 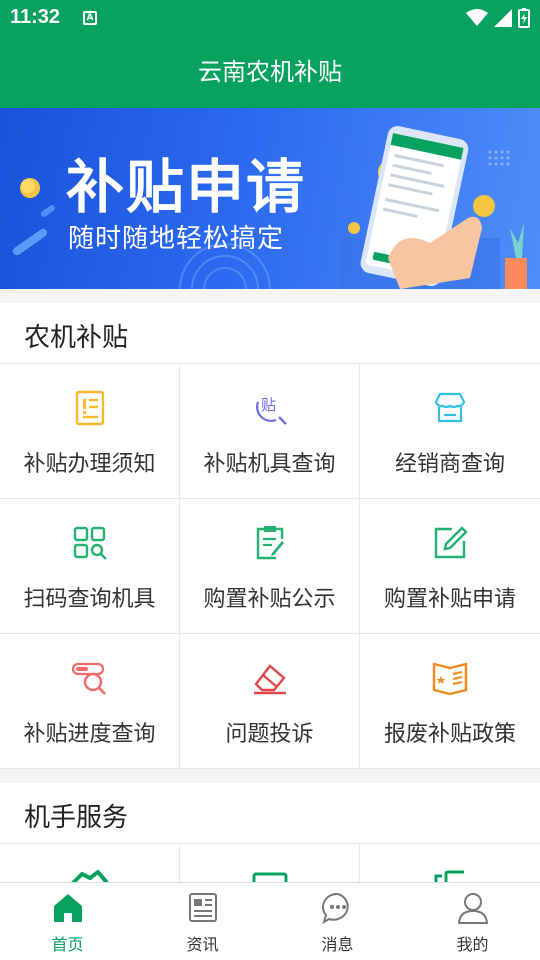 I want to click on wifi-icon, so click(x=477, y=17).